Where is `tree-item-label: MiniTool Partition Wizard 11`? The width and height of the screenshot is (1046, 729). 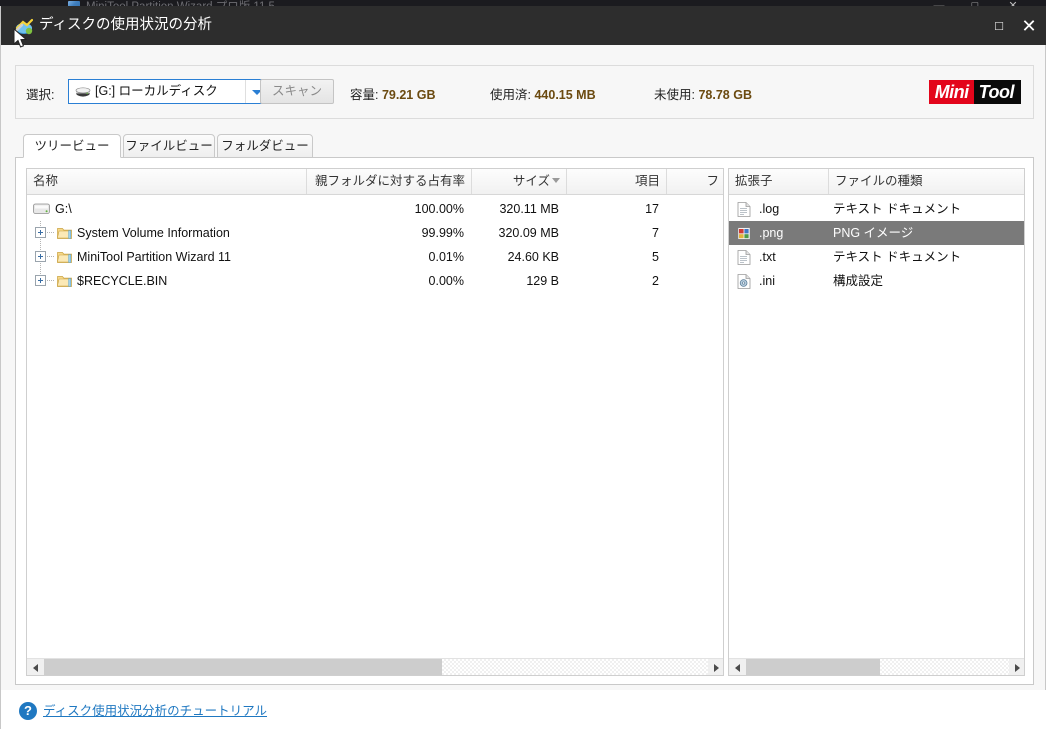
tree-item-label: MiniTool Partition Wizard 11 is located at coordinates (154, 257).